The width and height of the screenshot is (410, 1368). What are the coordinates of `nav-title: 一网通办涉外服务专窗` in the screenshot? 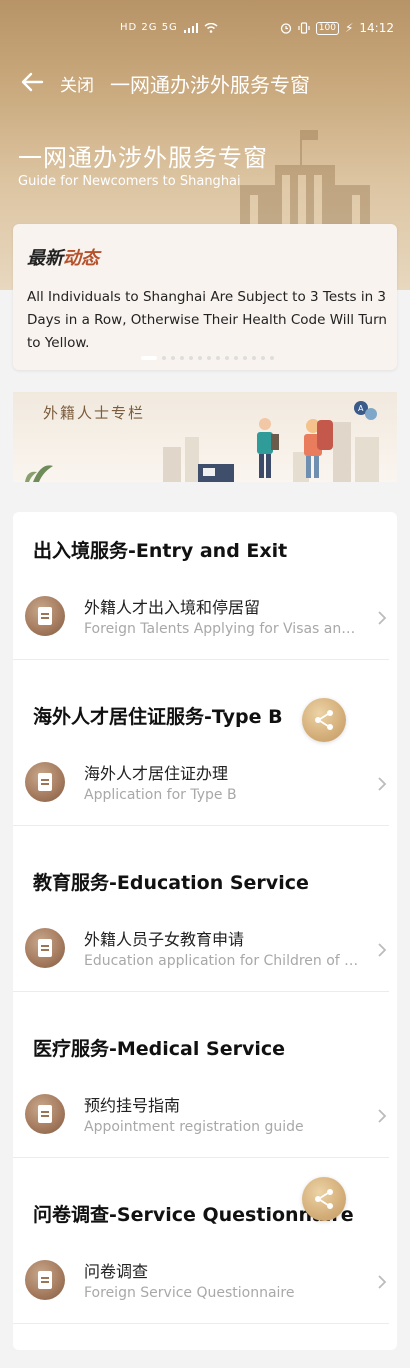 It's located at (210, 85).